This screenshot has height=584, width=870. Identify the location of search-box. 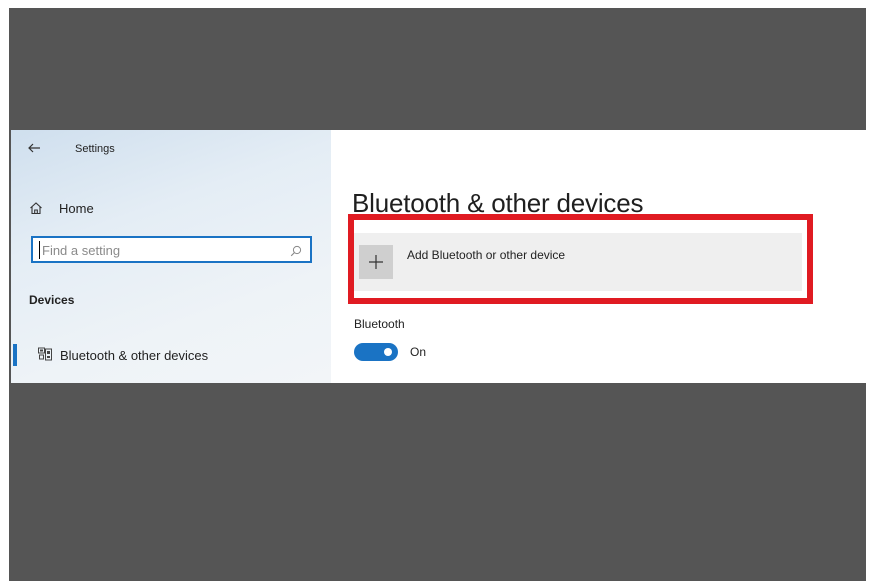
(171, 249).